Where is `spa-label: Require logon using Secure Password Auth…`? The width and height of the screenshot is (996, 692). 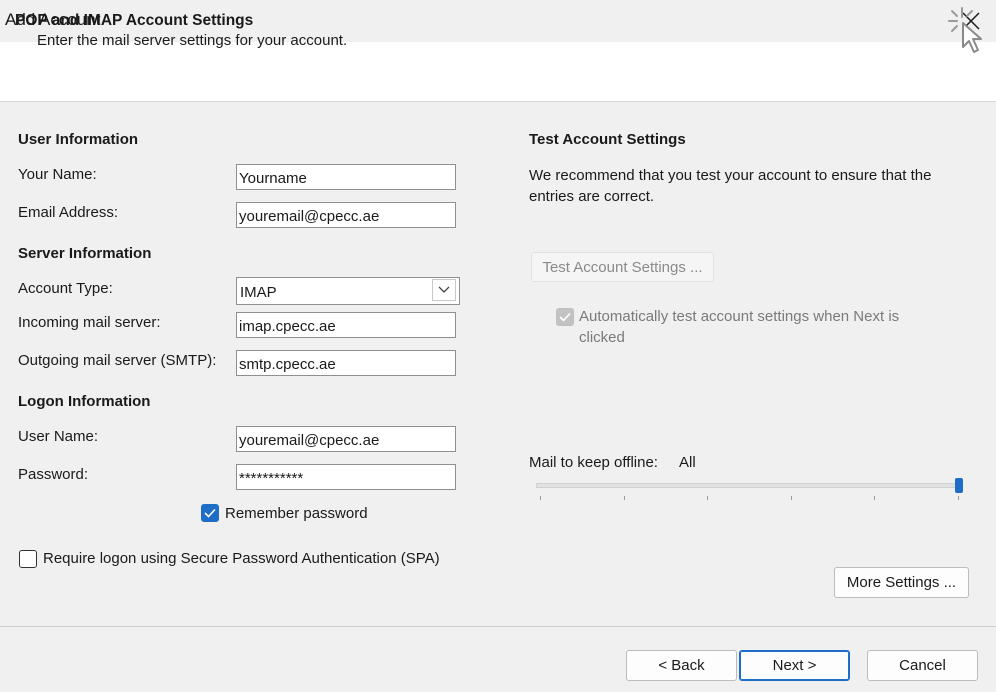 spa-label: Require logon using Secure Password Auth… is located at coordinates (241, 558).